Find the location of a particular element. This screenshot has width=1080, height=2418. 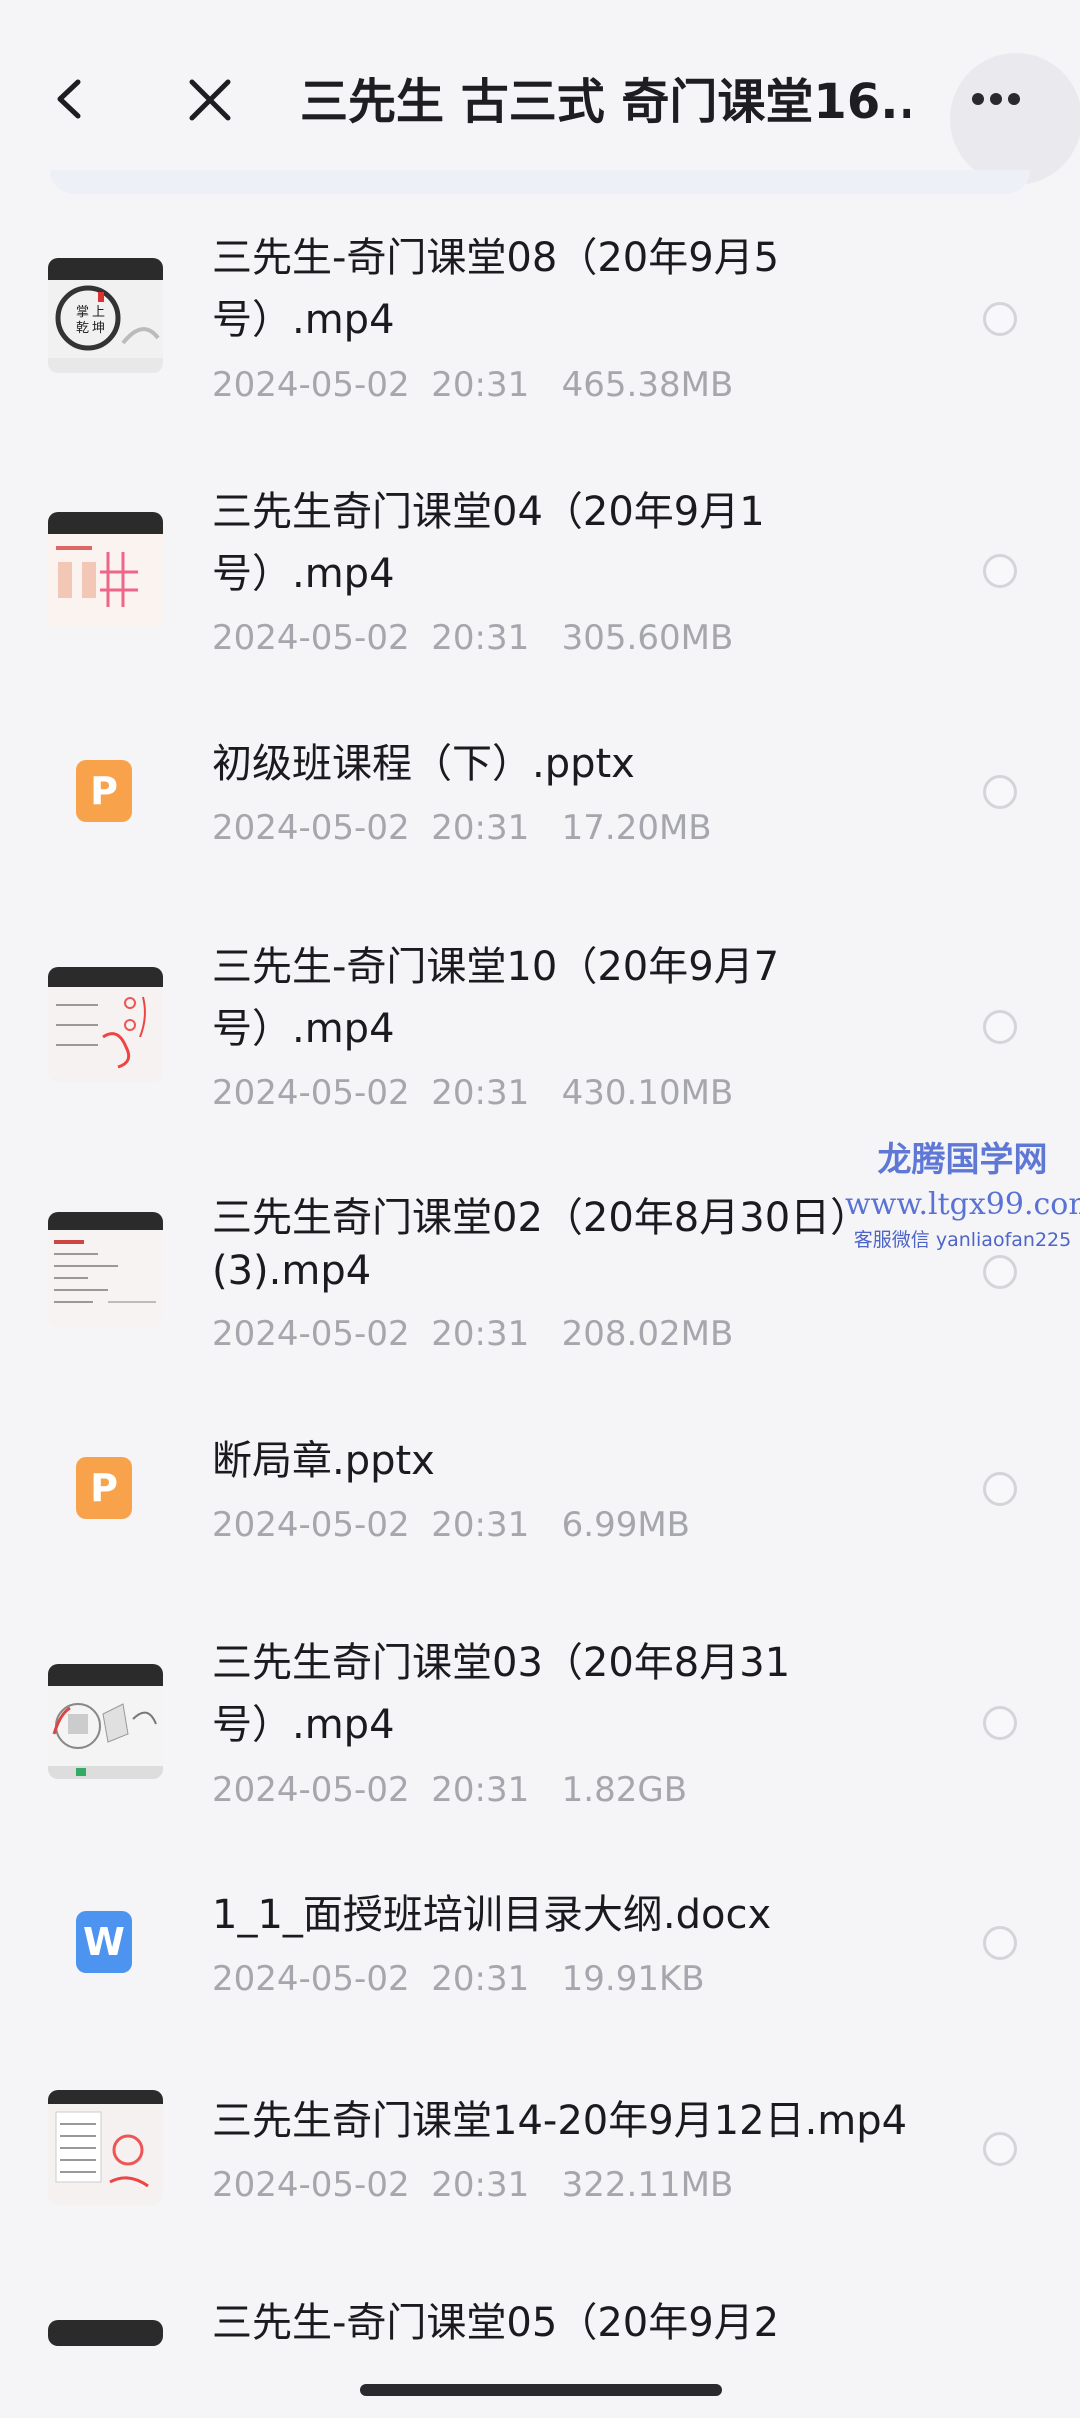

docx-file-icon: W is located at coordinates (104, 1942).